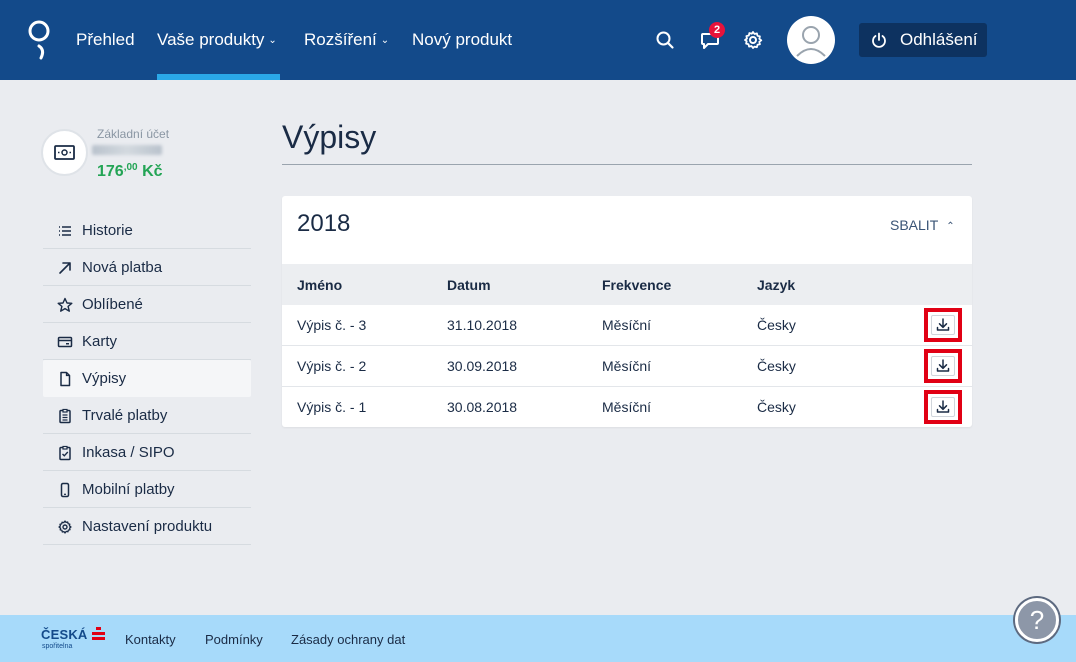 This screenshot has width=1076, height=662. I want to click on user-avatar, so click(811, 40).